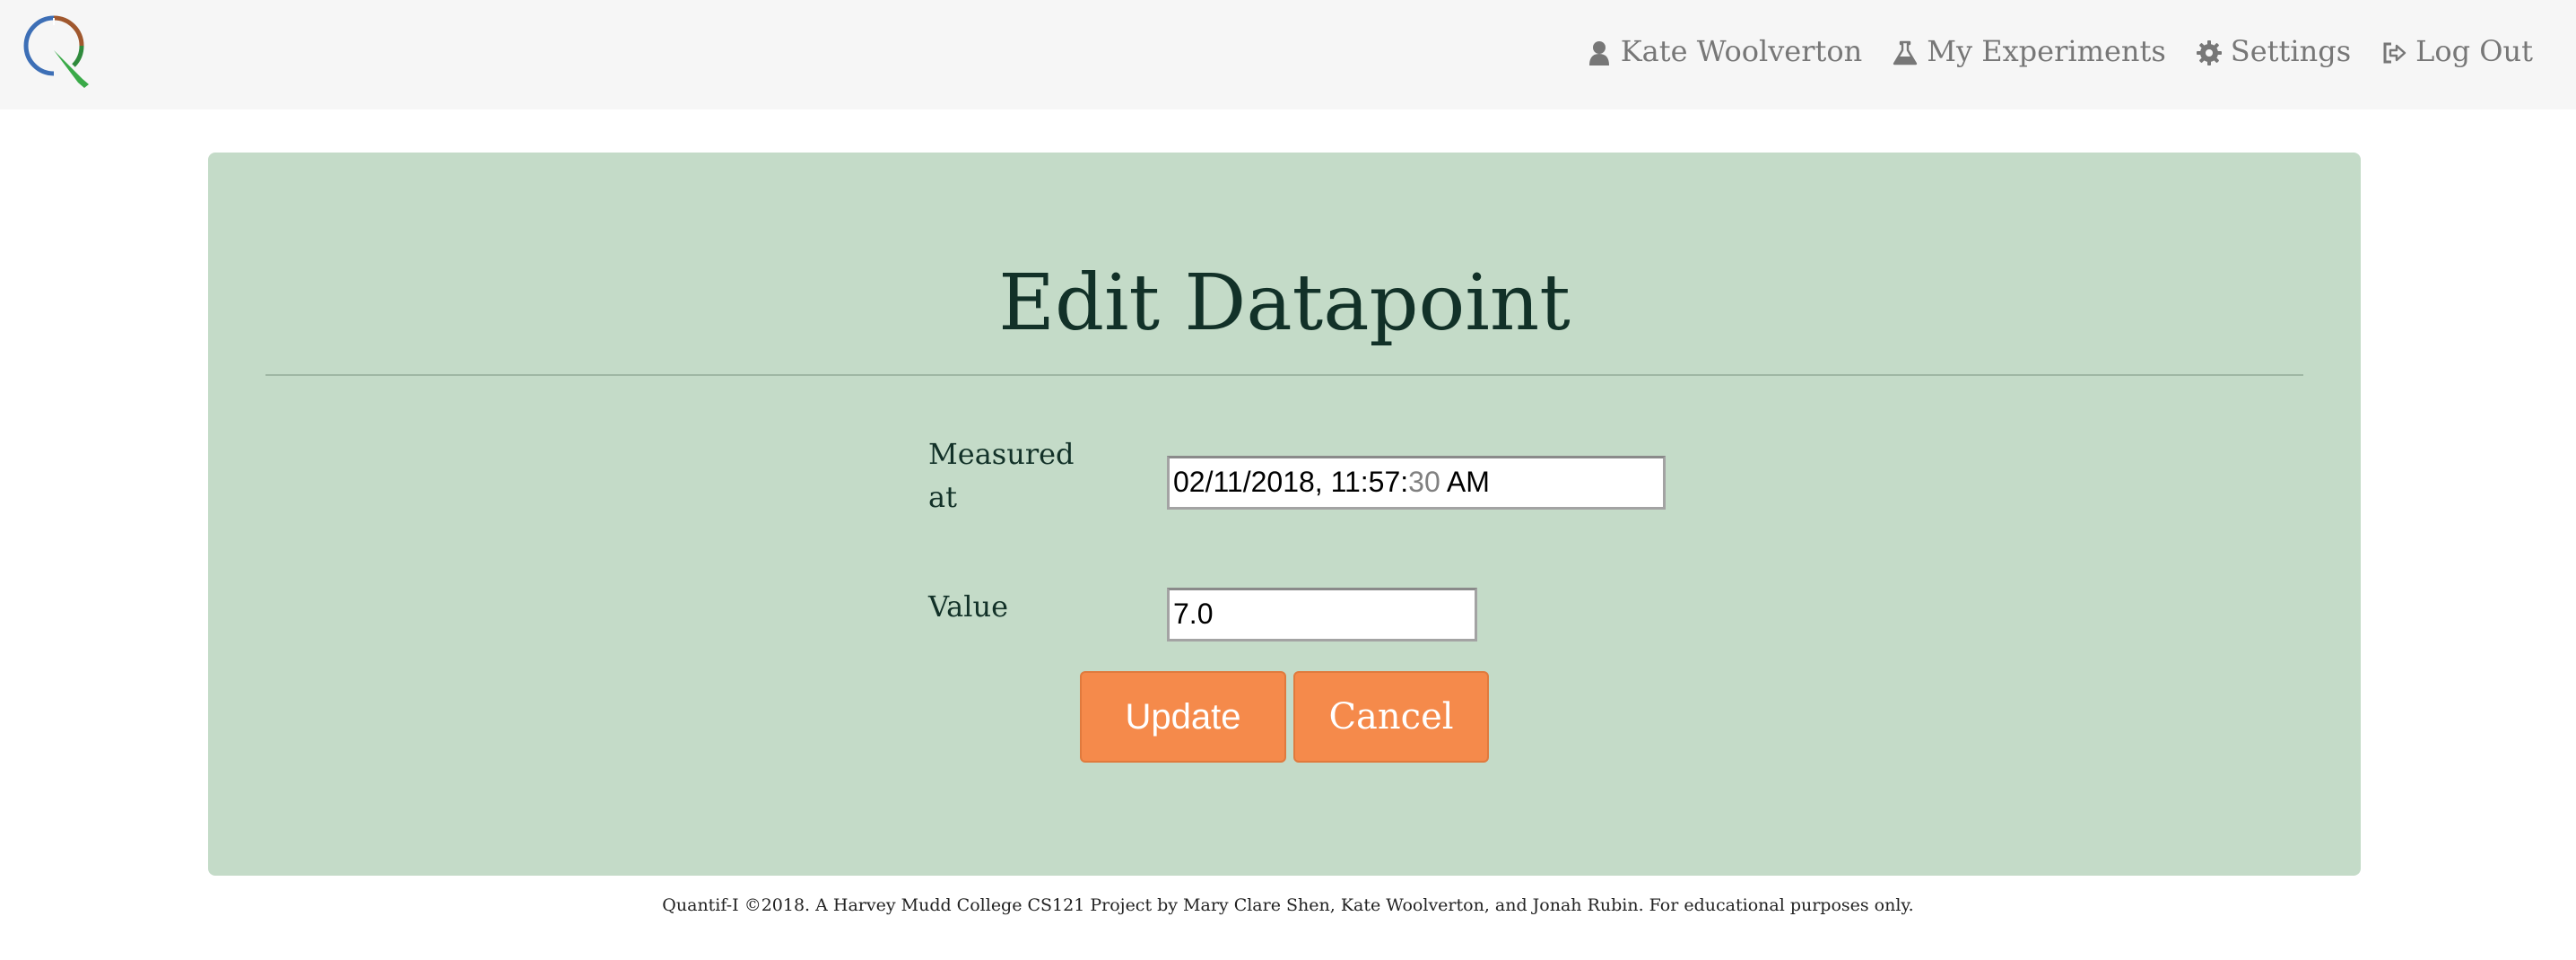 The image size is (2576, 960). I want to click on datetime-ampm: AM, so click(1468, 482).